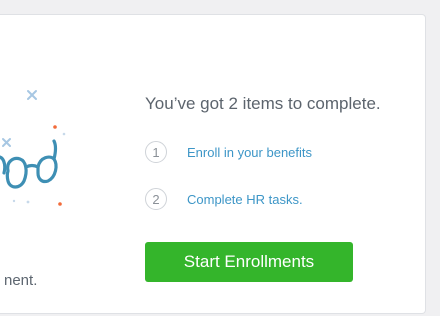 This screenshot has height=316, width=440. What do you see at coordinates (21, 280) in the screenshot?
I see `description-text-truncated: nent.` at bounding box center [21, 280].